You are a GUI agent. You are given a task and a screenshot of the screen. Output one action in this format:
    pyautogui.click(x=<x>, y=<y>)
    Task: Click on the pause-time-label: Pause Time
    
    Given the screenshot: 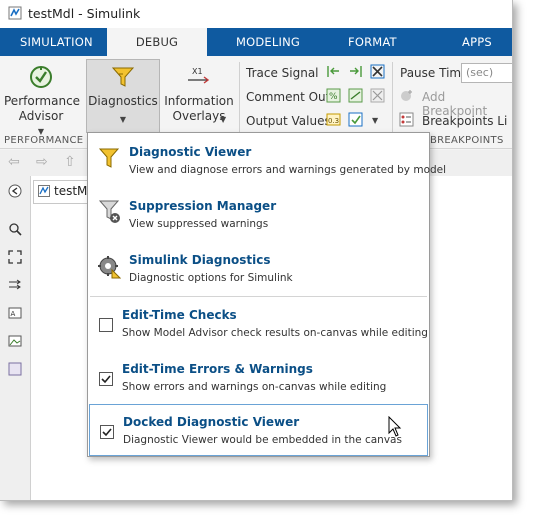 What is the action you would take?
    pyautogui.click(x=434, y=73)
    